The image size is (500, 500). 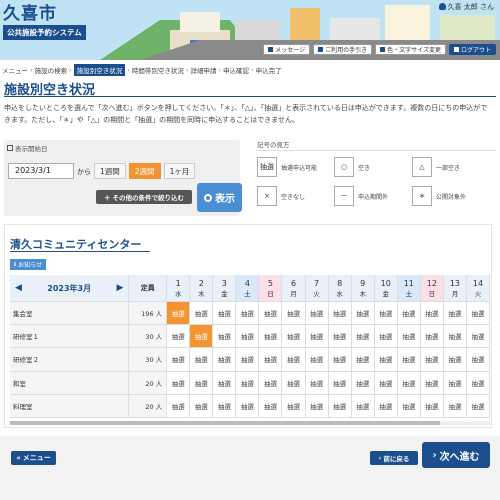 I want to click on prev-month-icon: ◀, so click(x=18, y=288).